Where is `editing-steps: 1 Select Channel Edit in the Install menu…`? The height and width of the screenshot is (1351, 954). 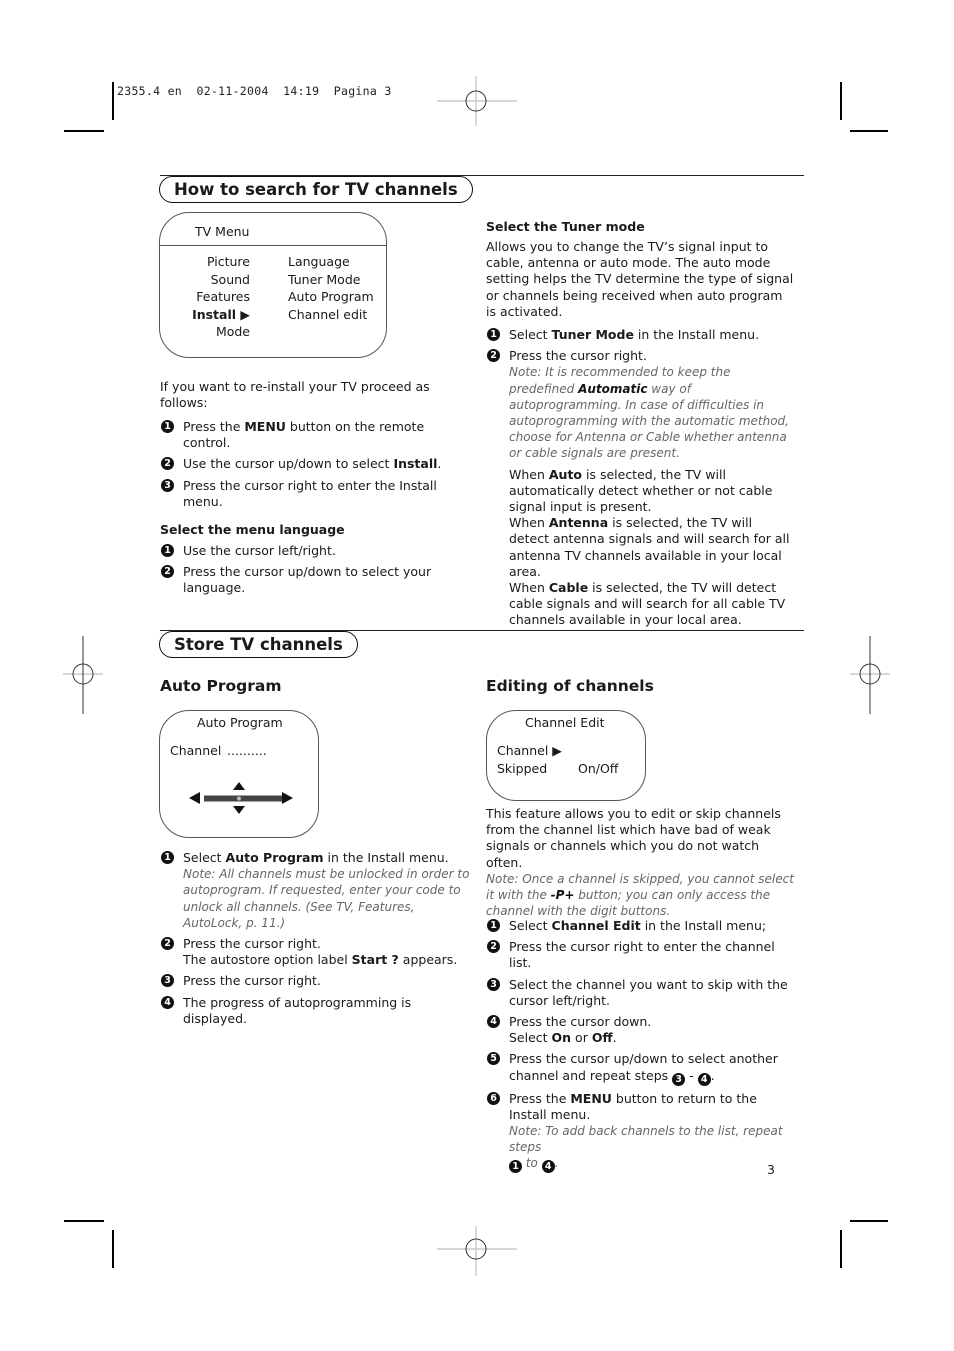
editing-steps: 1 Select Channel Edit in the Install menu… is located at coordinates (642, 1048).